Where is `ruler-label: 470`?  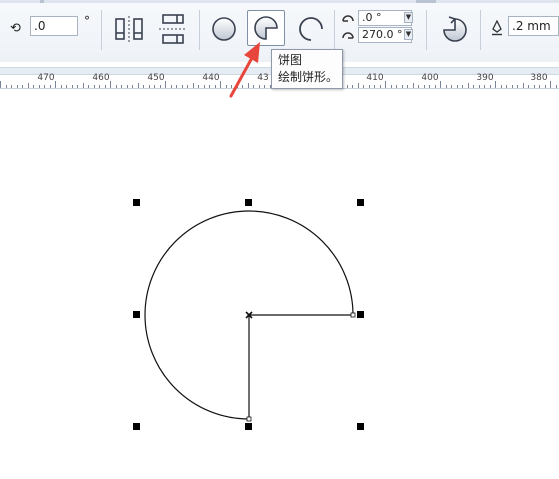
ruler-label: 470 is located at coordinates (46, 78).